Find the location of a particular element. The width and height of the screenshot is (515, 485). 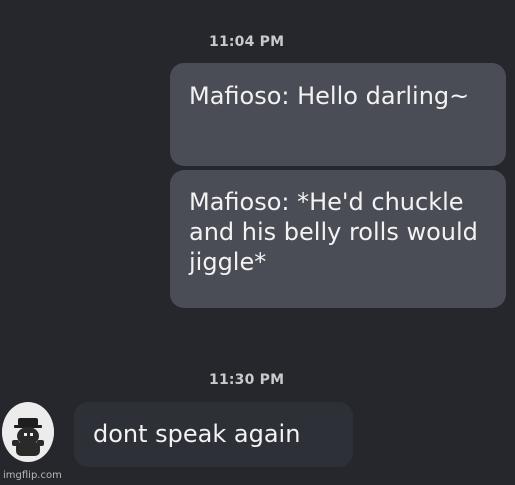

user-avatar-icon is located at coordinates (28, 432).